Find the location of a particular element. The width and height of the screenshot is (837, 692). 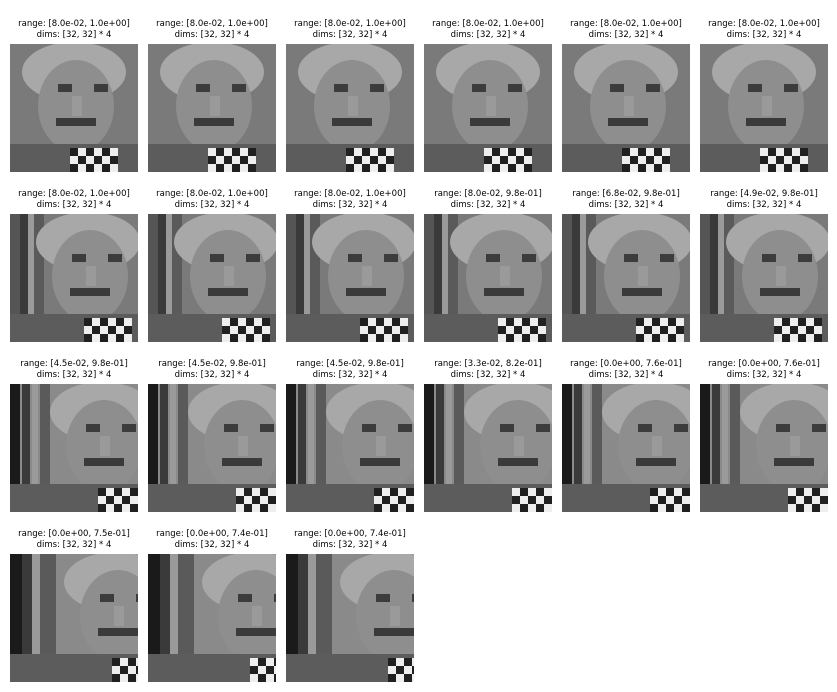

range-label: range: [6.8e-02, 9.8e-01] is located at coordinates (626, 194).